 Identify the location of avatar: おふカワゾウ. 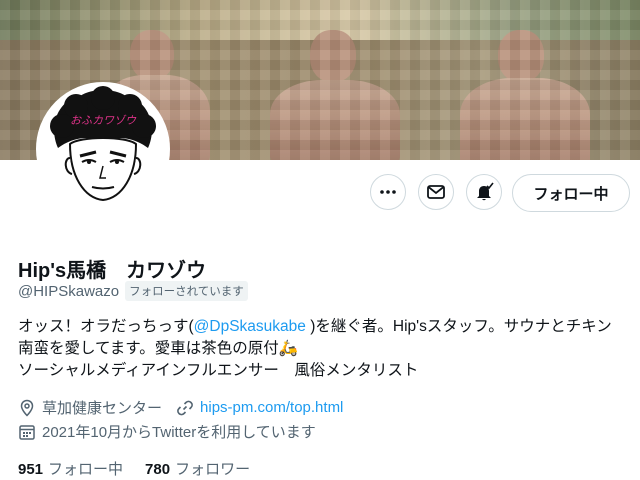
(103, 149).